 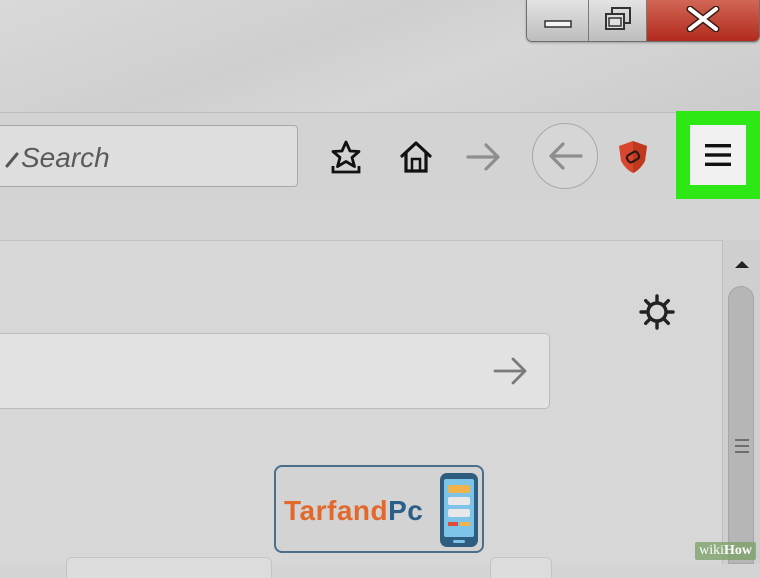 I want to click on bookmarks-icon, so click(x=346, y=157).